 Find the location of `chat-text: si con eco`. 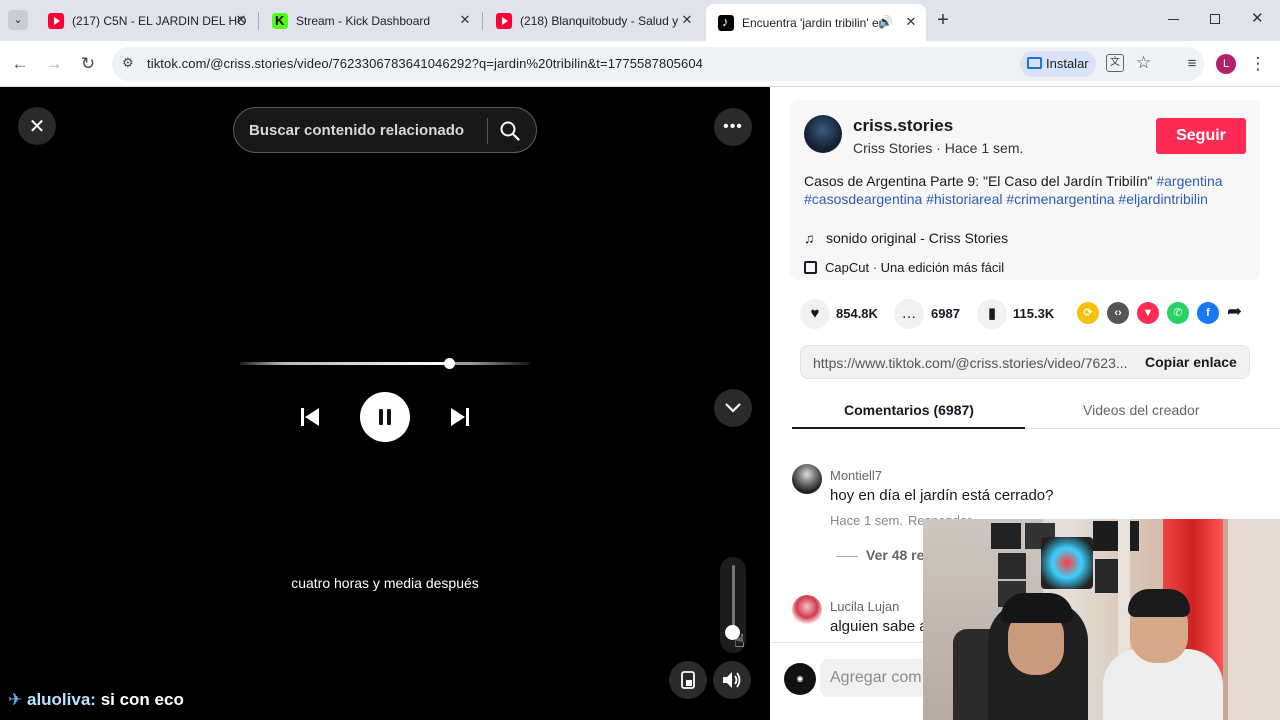

chat-text: si con eco is located at coordinates (142, 699).